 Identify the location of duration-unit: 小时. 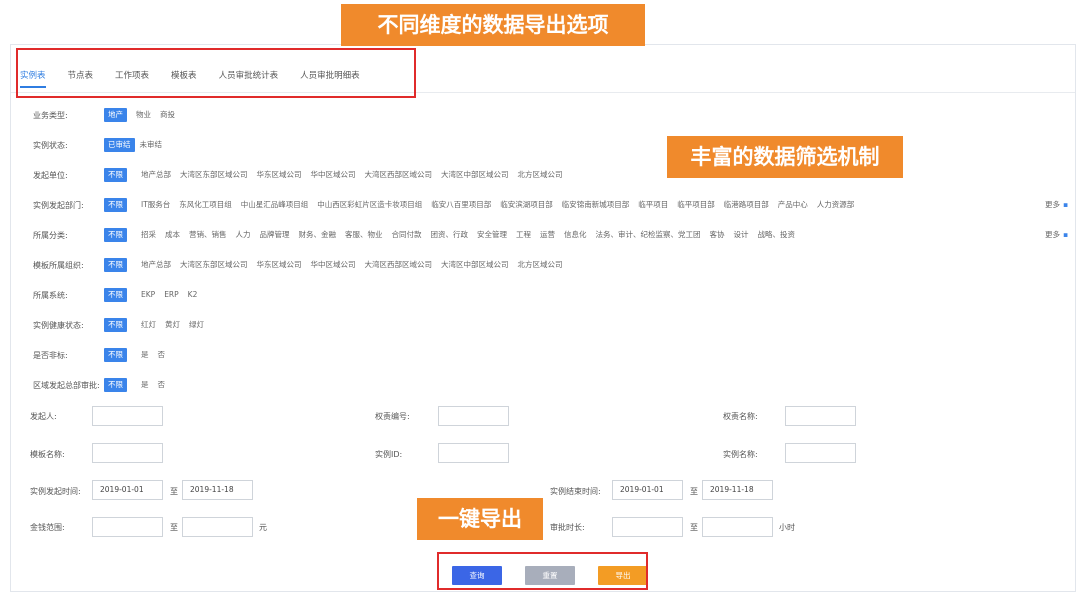
(787, 527).